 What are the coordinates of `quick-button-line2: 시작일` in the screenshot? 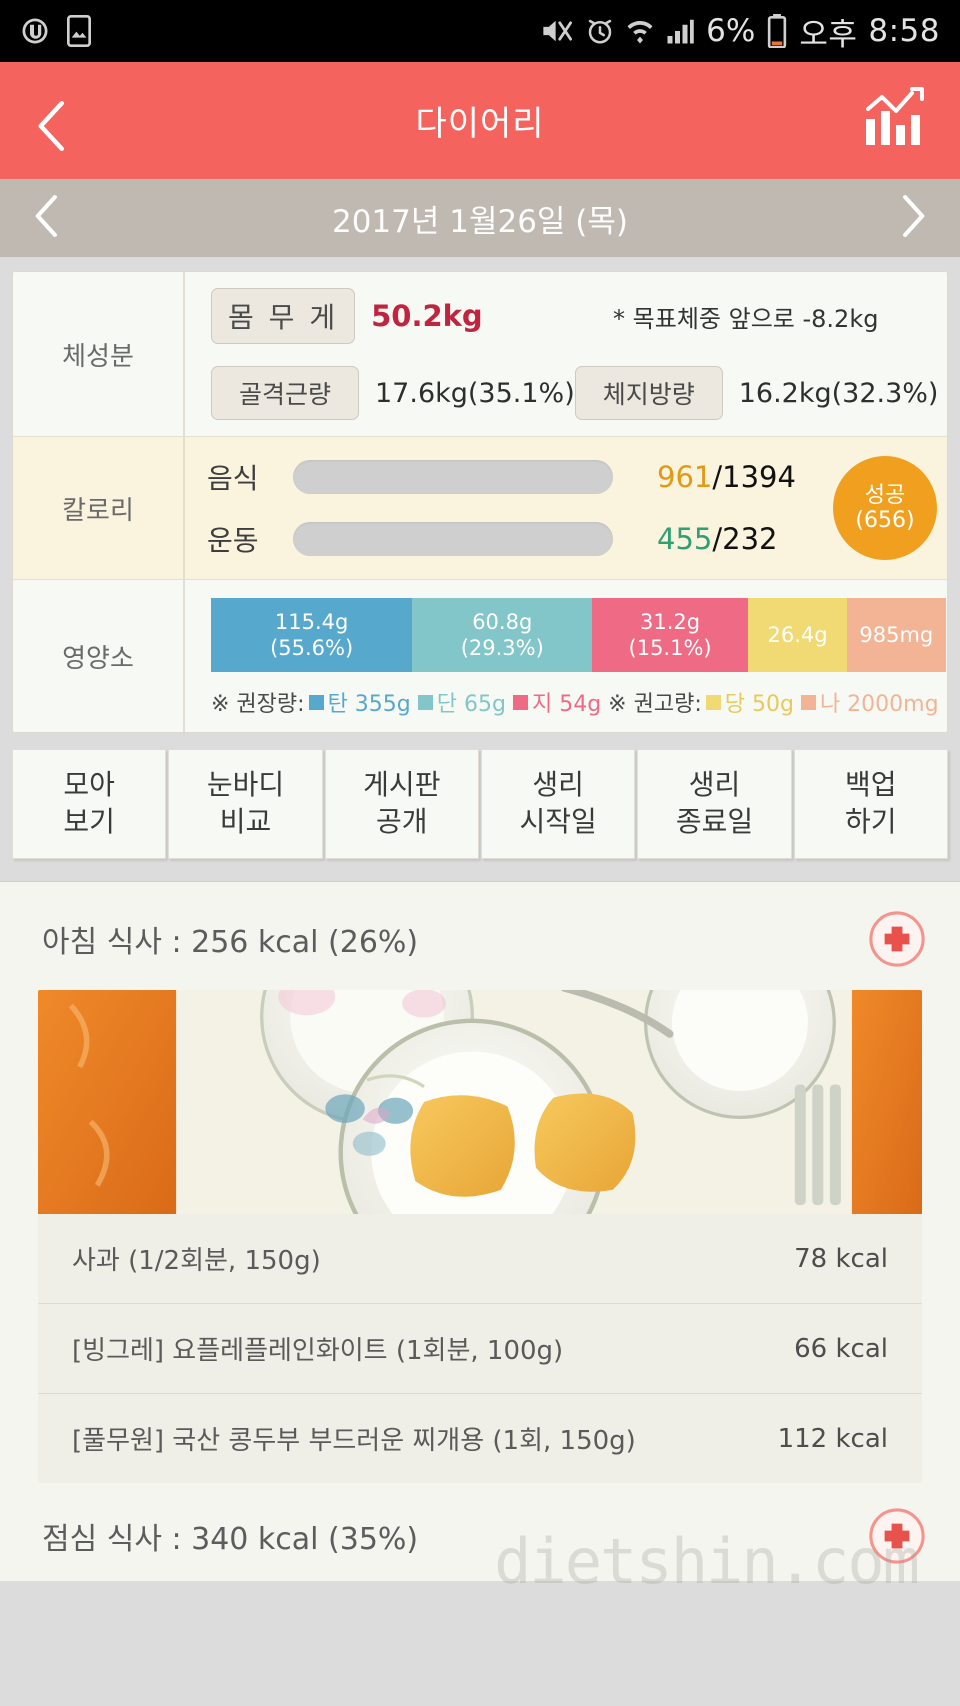 It's located at (558, 821).